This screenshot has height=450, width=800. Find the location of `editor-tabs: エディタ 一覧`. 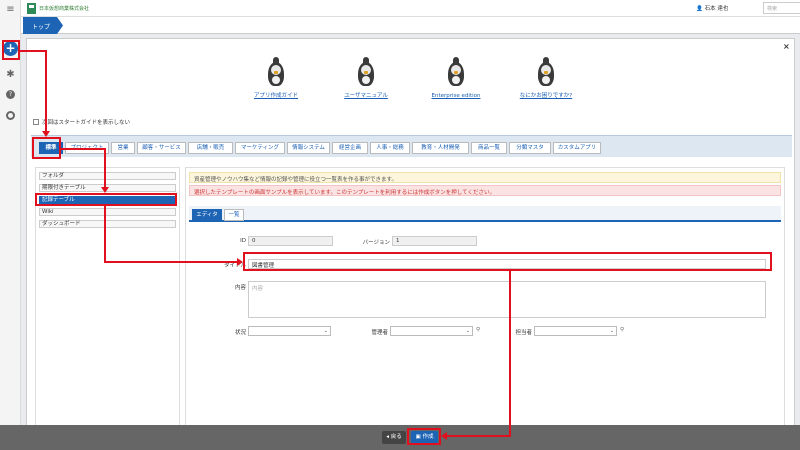

editor-tabs: エディタ 一覧 is located at coordinates (485, 214).